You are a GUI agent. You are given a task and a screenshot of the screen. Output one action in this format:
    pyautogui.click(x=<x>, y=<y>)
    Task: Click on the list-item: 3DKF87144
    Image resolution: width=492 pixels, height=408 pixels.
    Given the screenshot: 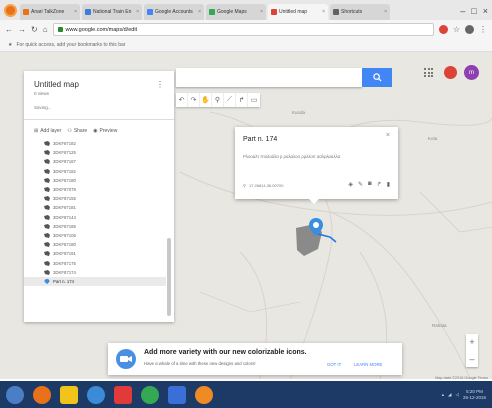 What is the action you would take?
    pyautogui.click(x=95, y=217)
    